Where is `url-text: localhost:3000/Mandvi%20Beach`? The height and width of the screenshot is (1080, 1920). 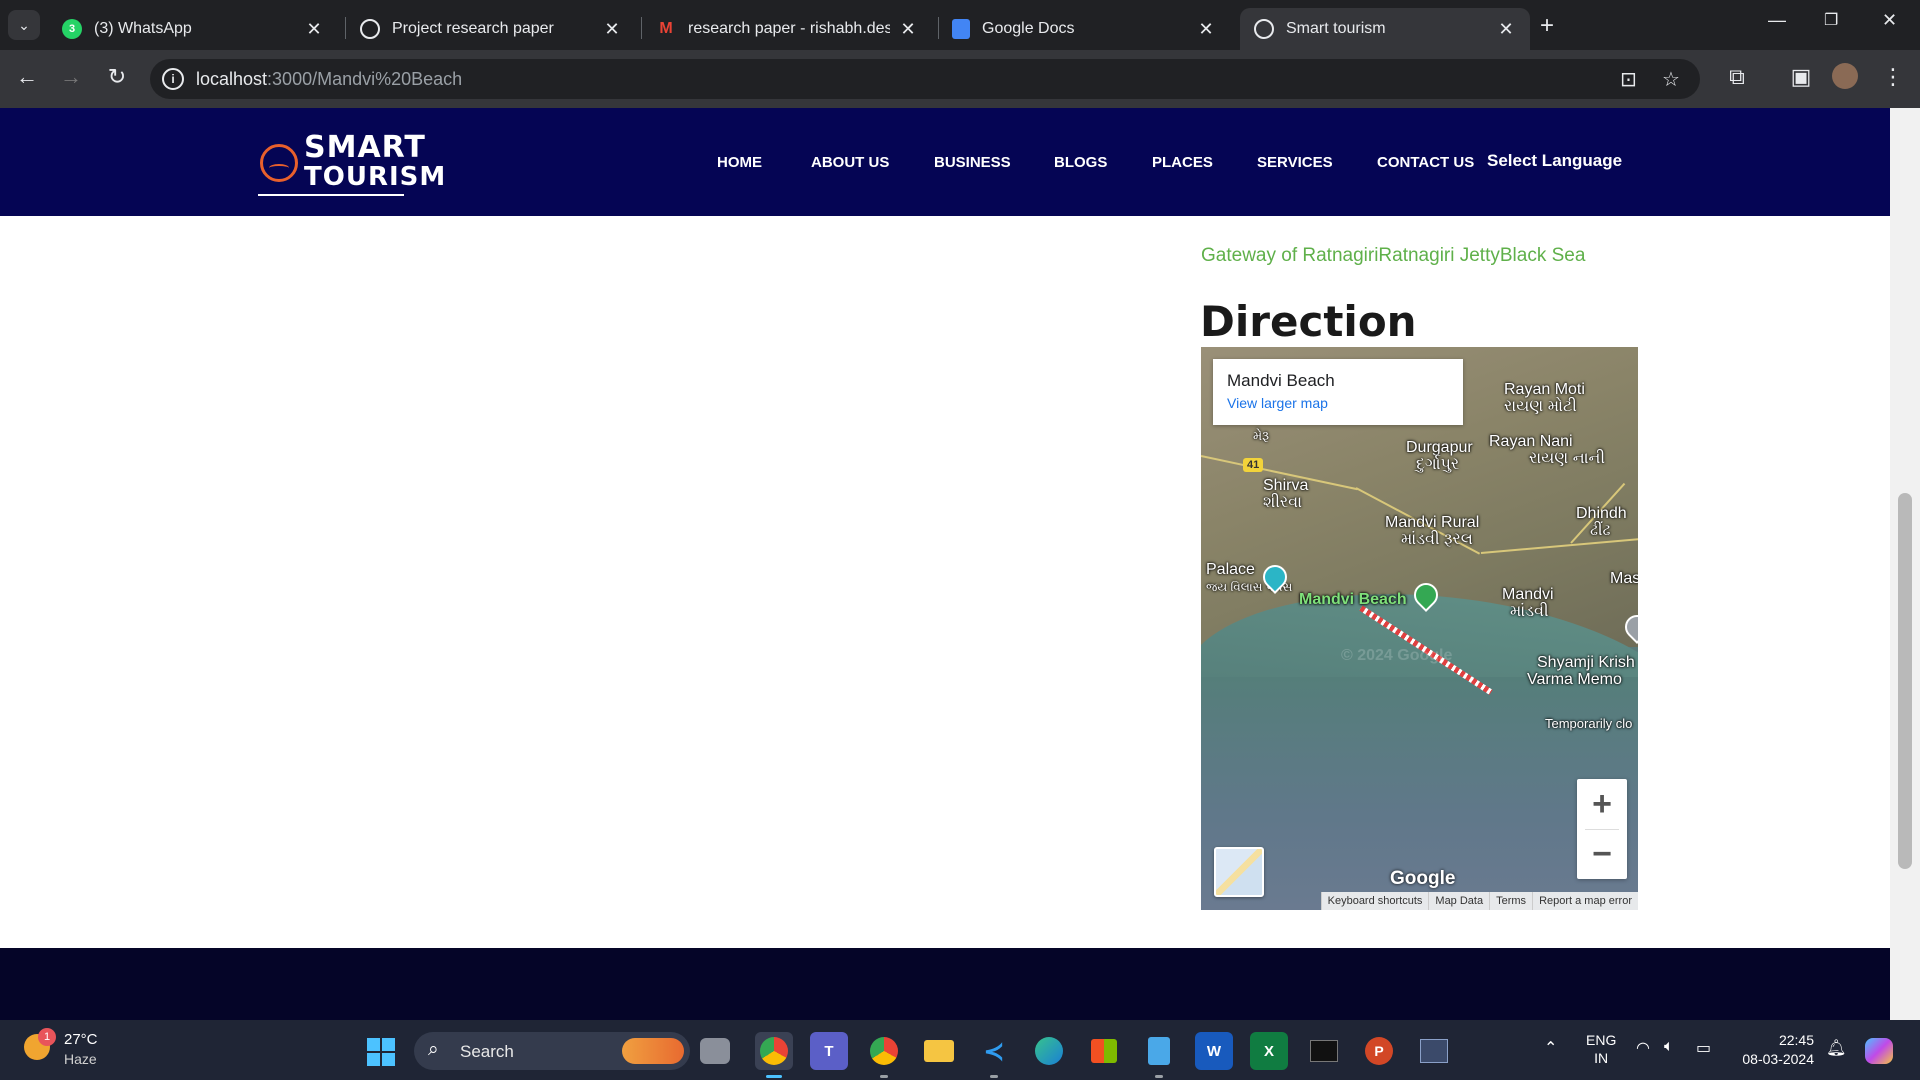 url-text: localhost:3000/Mandvi%20Beach is located at coordinates (329, 79).